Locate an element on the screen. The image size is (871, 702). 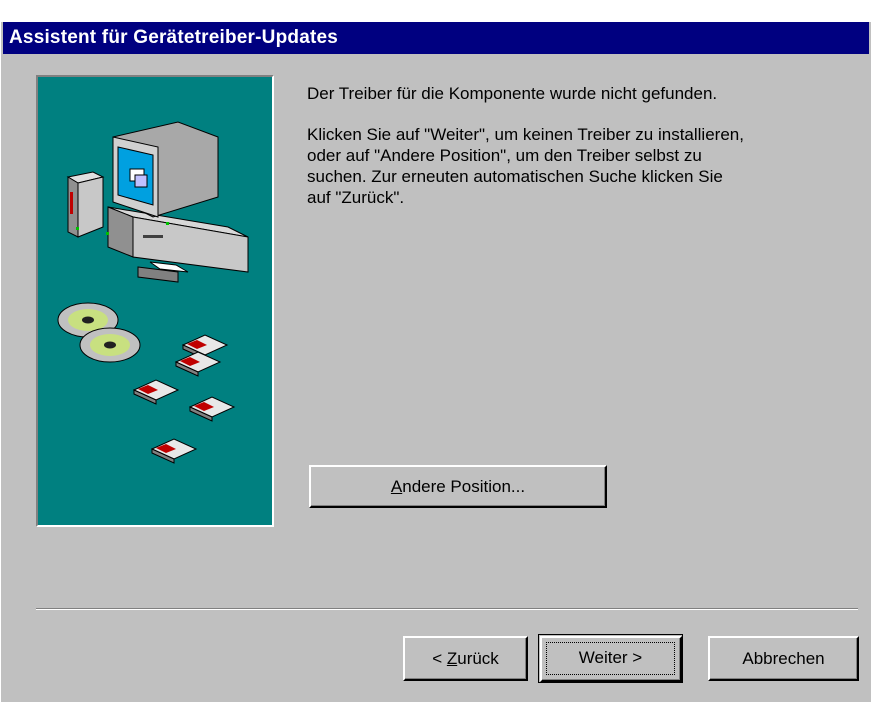
floppy-disk-icon is located at coordinates (184, 399).